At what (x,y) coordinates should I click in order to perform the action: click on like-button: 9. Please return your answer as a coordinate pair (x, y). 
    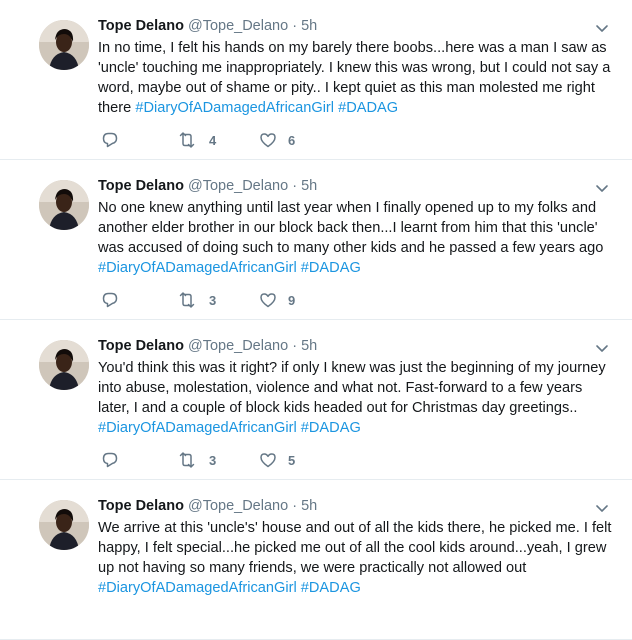
    Looking at the image, I should click on (277, 300).